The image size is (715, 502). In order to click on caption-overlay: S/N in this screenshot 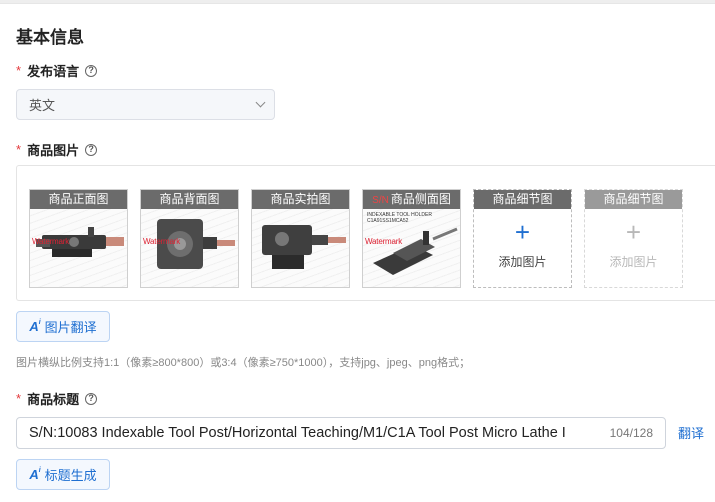, I will do `click(380, 200)`.